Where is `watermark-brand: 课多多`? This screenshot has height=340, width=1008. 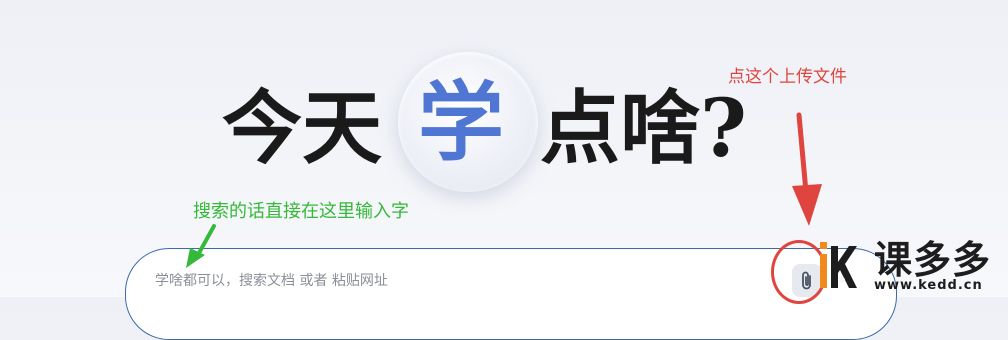 watermark-brand: 课多多 is located at coordinates (933, 260).